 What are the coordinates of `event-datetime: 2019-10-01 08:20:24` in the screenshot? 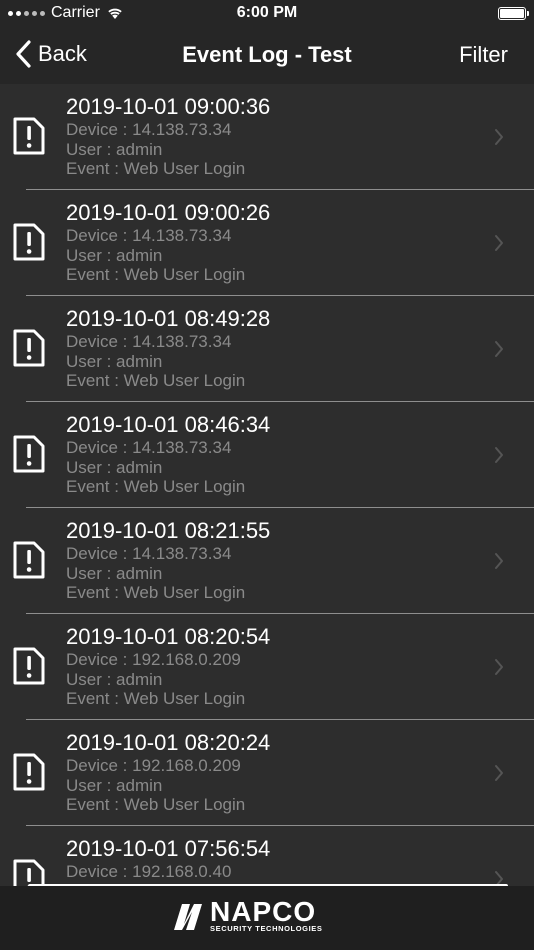 It's located at (168, 742).